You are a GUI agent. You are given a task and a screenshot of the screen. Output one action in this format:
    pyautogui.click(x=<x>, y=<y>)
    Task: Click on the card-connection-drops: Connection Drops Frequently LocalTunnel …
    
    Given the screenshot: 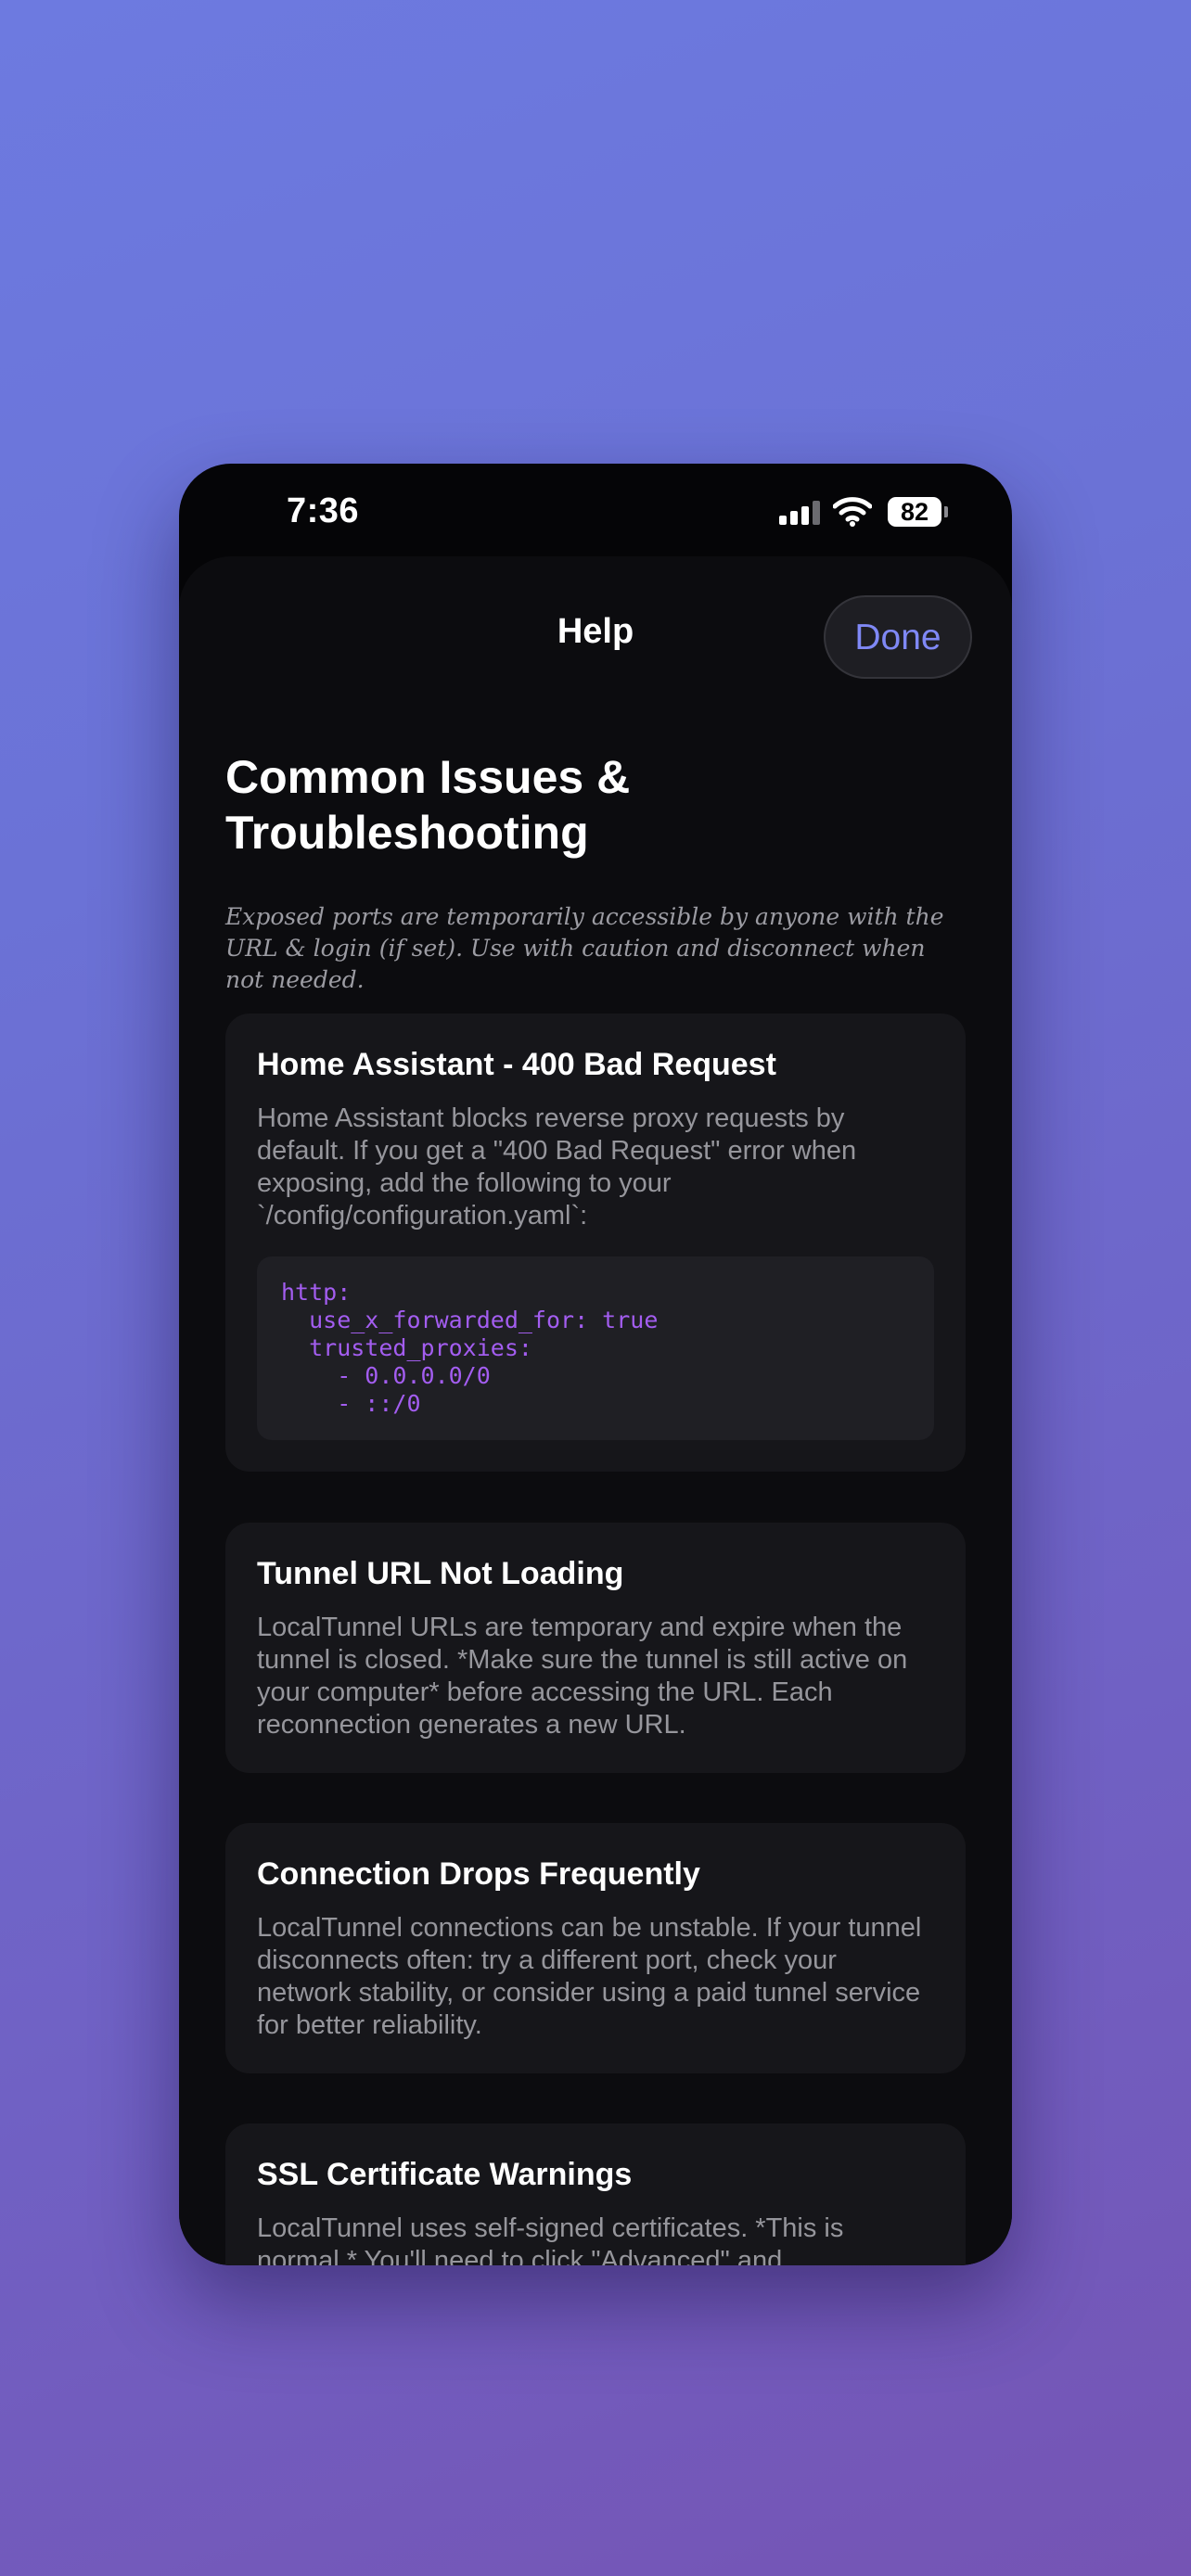 What is the action you would take?
    pyautogui.click(x=595, y=1948)
    